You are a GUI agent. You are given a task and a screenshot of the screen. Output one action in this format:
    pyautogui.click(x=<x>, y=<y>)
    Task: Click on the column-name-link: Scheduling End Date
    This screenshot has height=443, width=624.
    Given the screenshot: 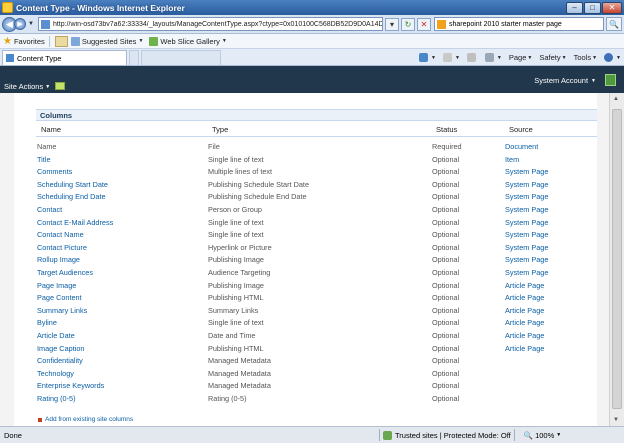 What is the action you would take?
    pyautogui.click(x=71, y=196)
    